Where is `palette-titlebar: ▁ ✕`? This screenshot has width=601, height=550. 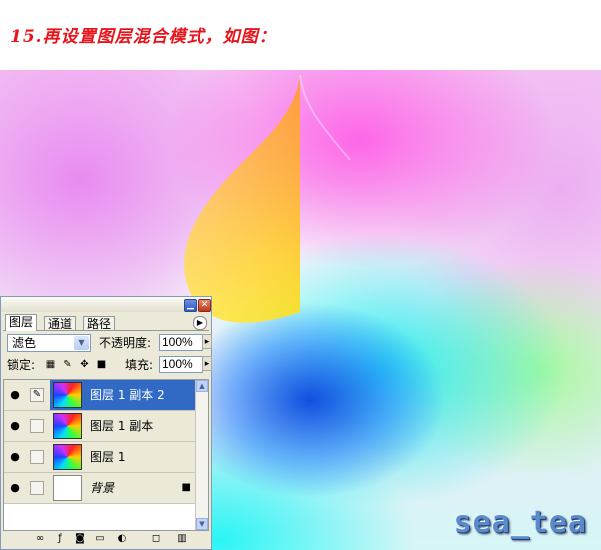 palette-titlebar: ▁ ✕ is located at coordinates (106, 304).